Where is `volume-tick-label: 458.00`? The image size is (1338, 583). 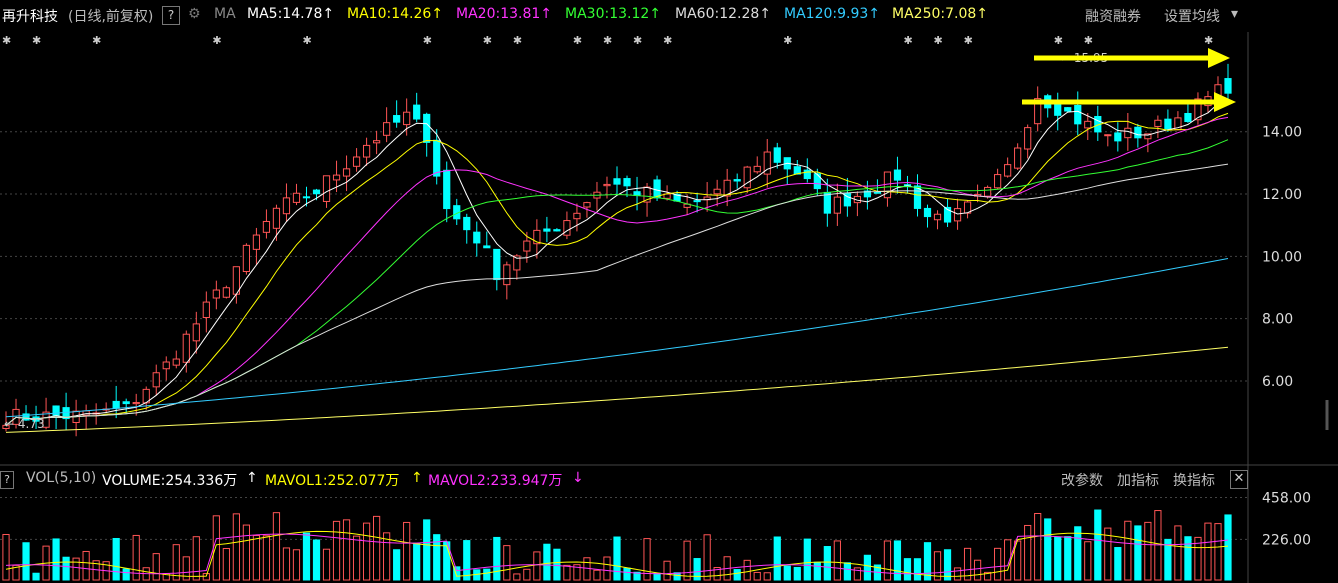 volume-tick-label: 458.00 is located at coordinates (1286, 499).